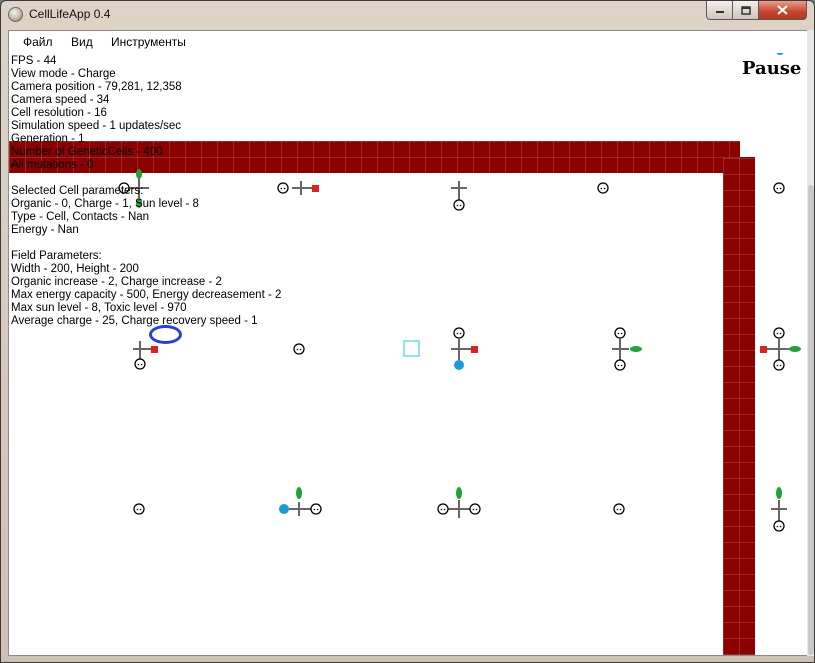 This screenshot has height=663, width=815. I want to click on maximize-icon, so click(745, 10).